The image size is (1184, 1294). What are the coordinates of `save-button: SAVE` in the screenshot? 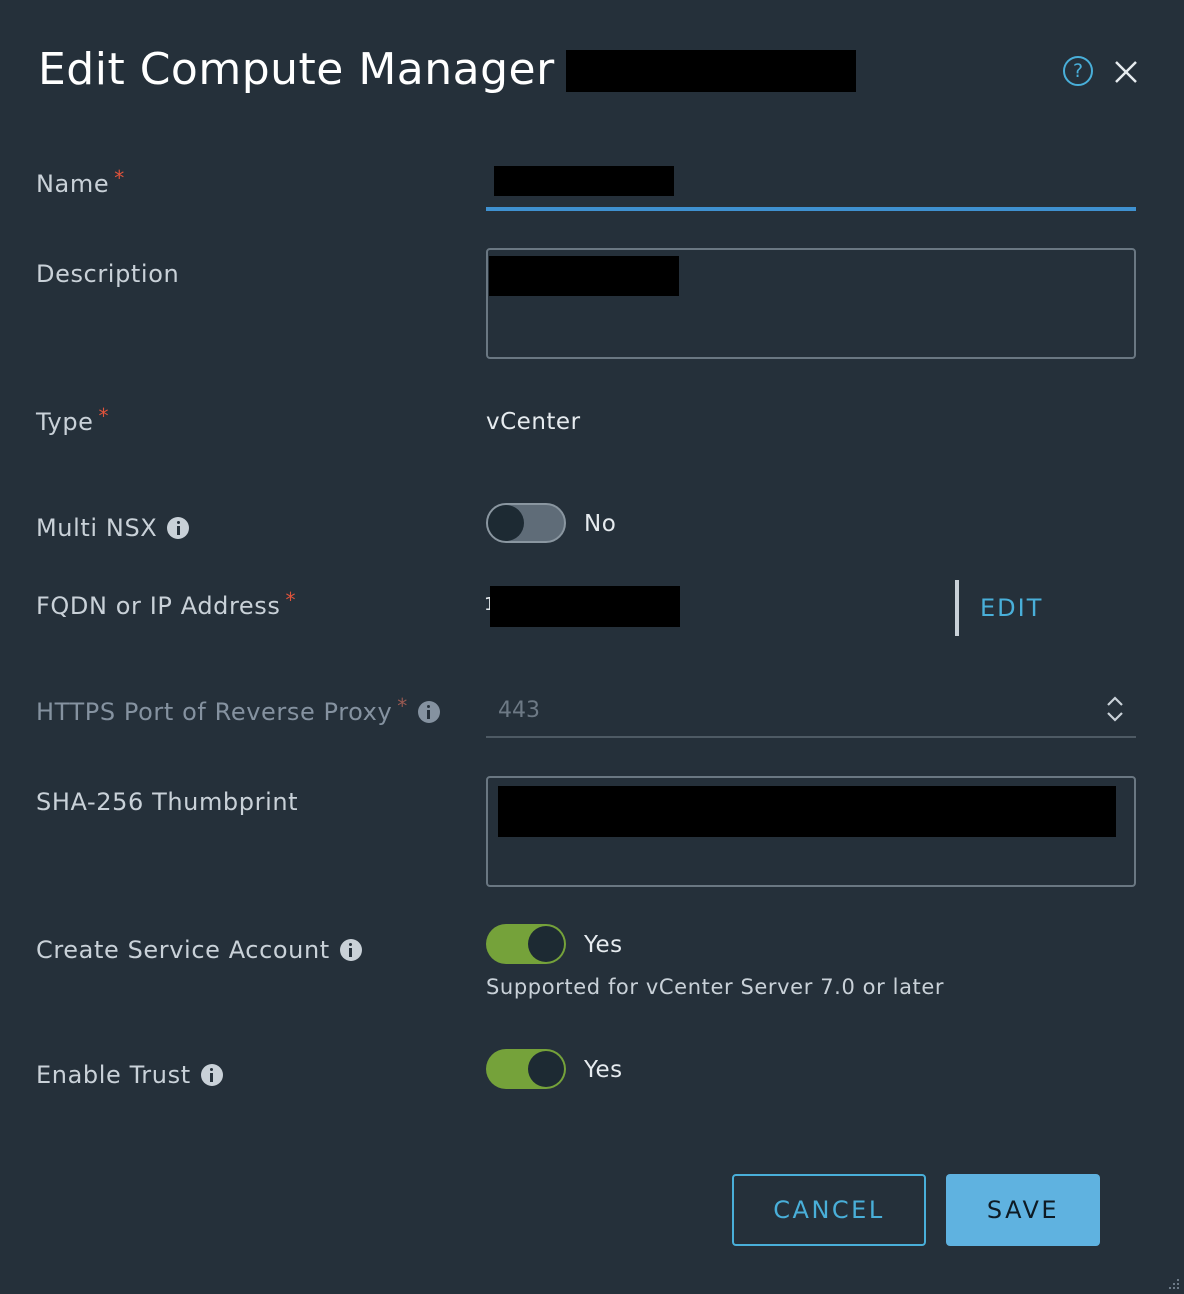 It's located at (1023, 1210).